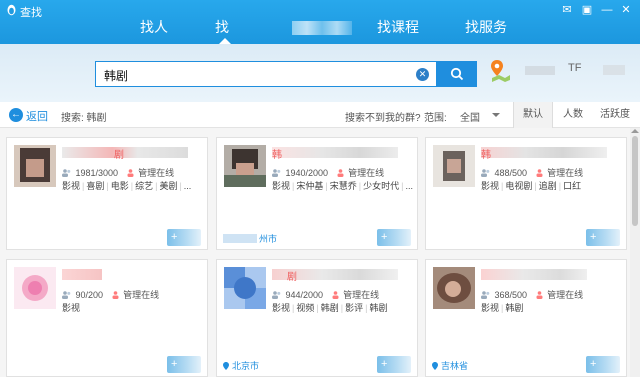 The width and height of the screenshot is (640, 377). I want to click on group-name-obscured: 剧, so click(125, 154).